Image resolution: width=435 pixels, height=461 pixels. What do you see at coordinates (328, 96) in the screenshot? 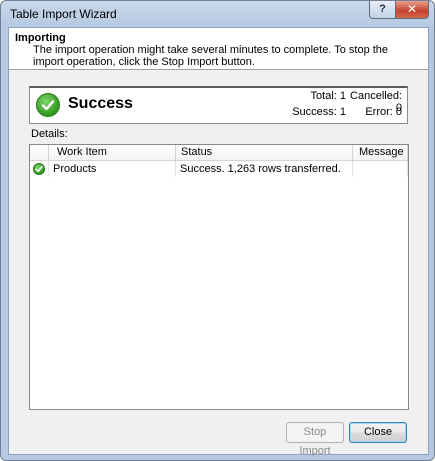
I see `total-count: Total: 1` at bounding box center [328, 96].